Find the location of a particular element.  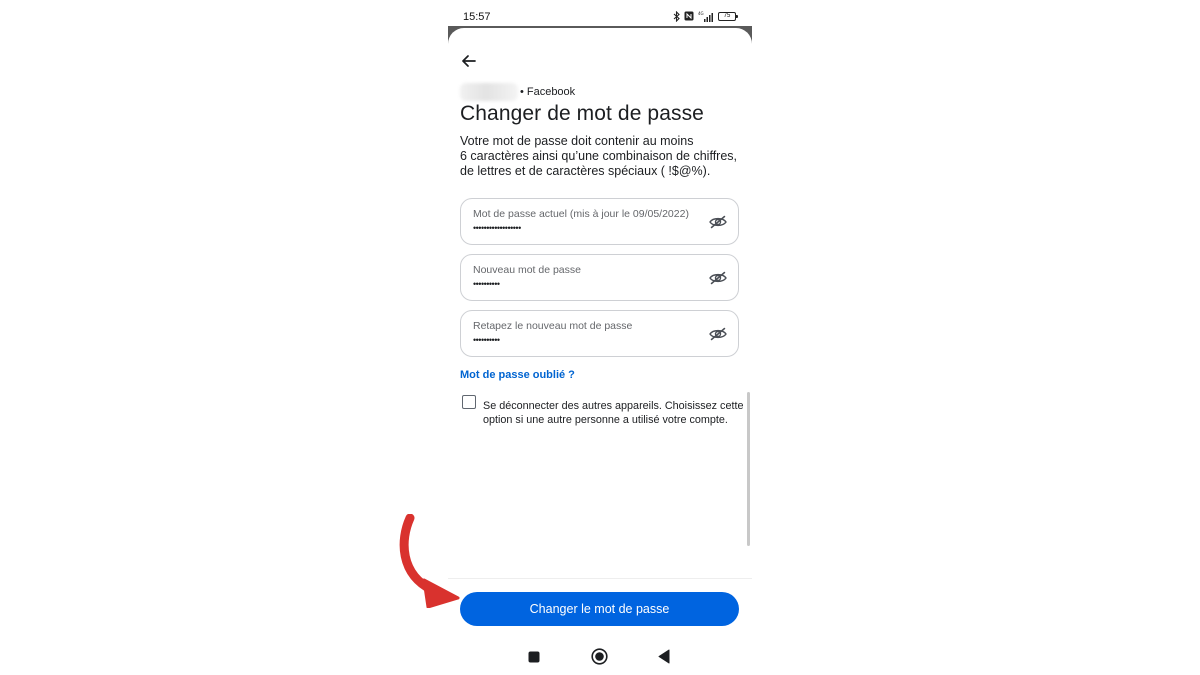

system-navigation-bar is located at coordinates (600, 657).